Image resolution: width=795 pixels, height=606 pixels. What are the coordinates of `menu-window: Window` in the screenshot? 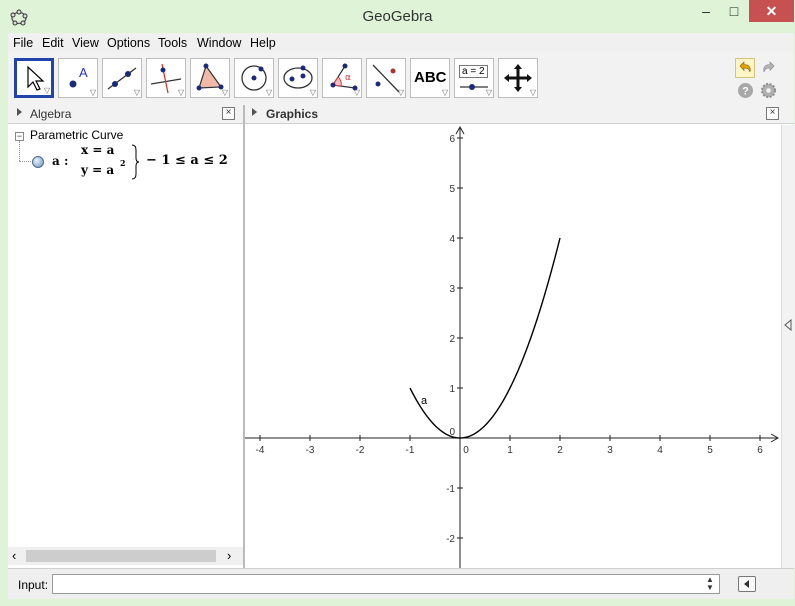 It's located at (219, 43).